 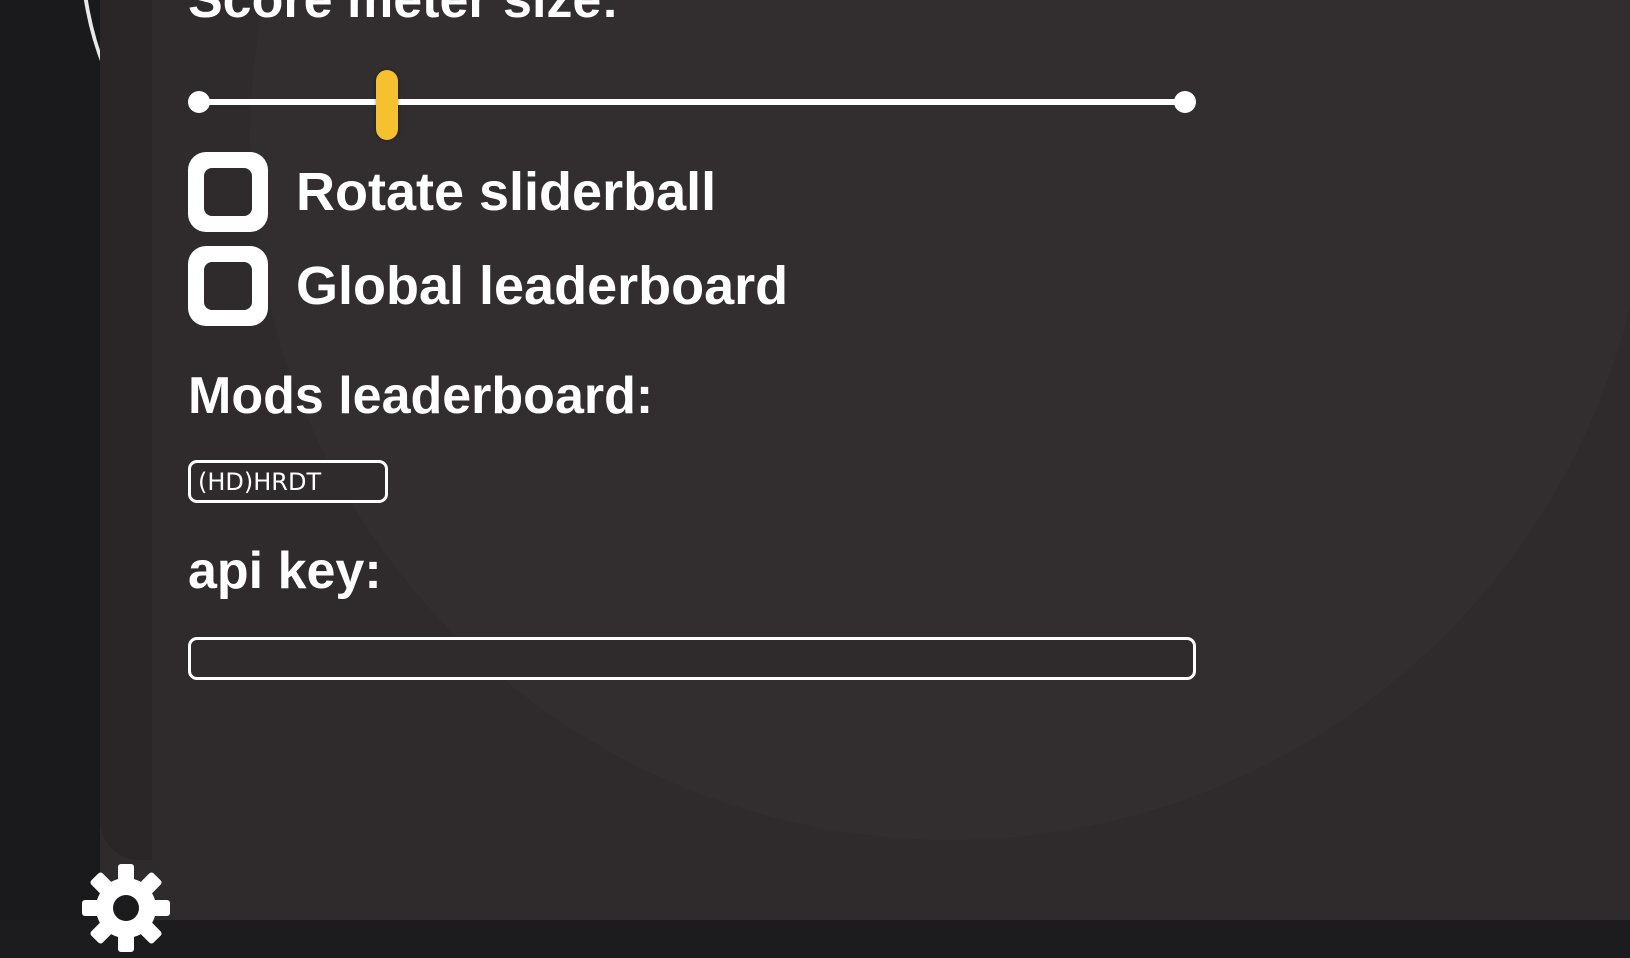 I want to click on left-sidebar-strip, so click(x=50, y=460).